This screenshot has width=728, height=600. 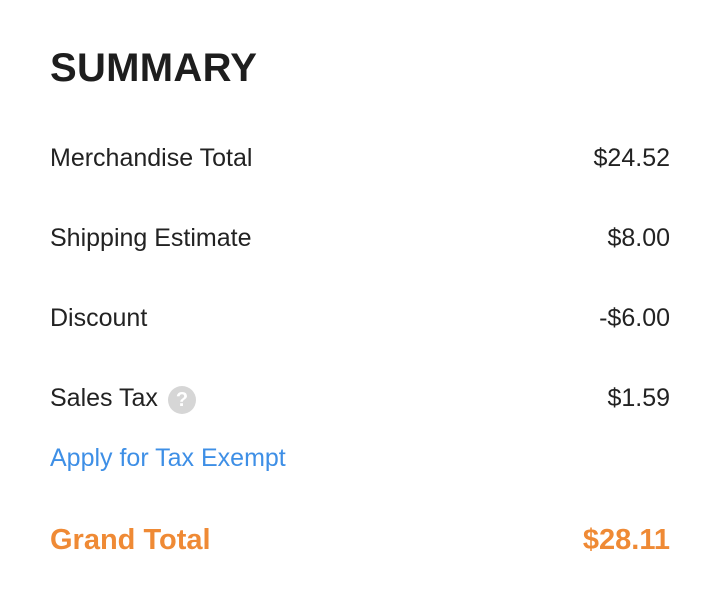 What do you see at coordinates (631, 158) in the screenshot?
I see `merchandise-total-value: $24.52` at bounding box center [631, 158].